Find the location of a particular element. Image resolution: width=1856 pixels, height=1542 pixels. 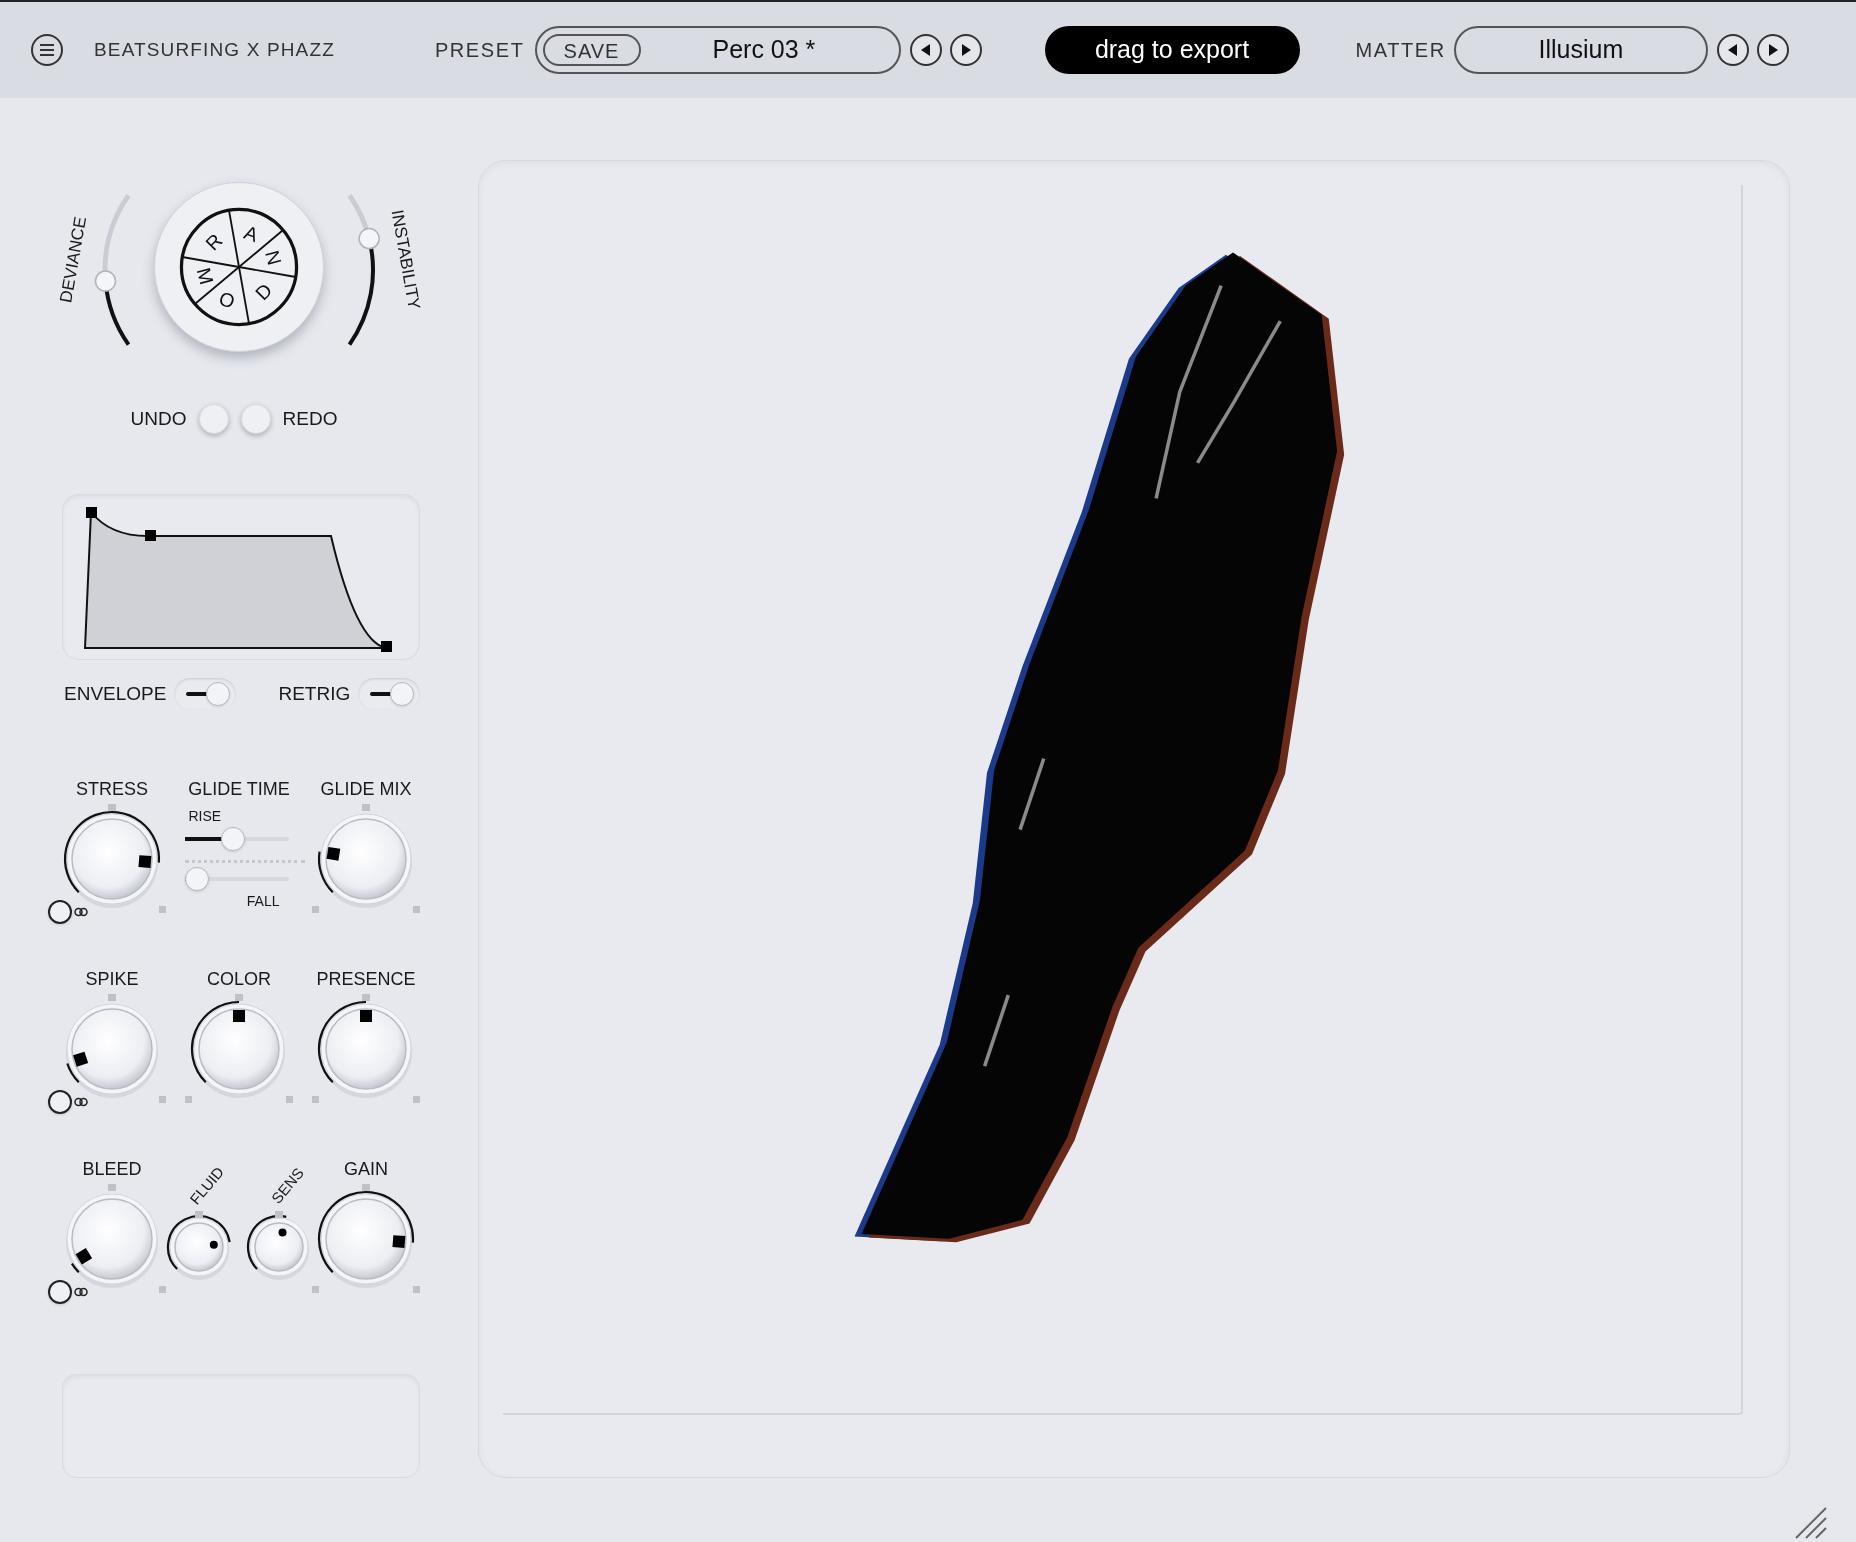

resize-grip-icon is located at coordinates (1811, 1523).